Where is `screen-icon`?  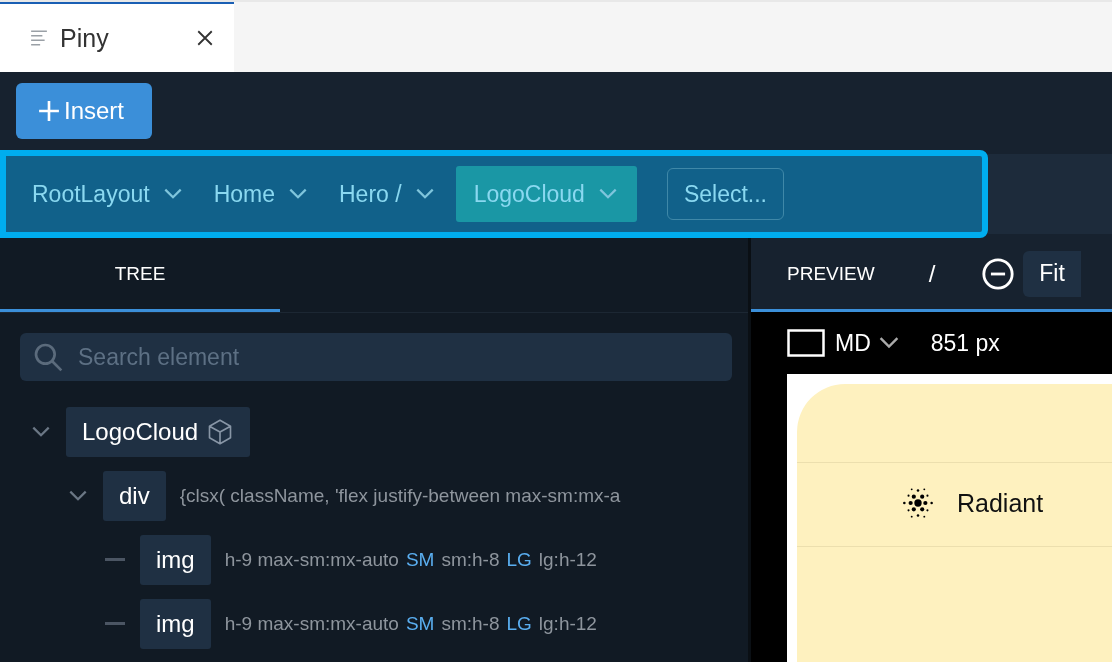
screen-icon is located at coordinates (806, 343).